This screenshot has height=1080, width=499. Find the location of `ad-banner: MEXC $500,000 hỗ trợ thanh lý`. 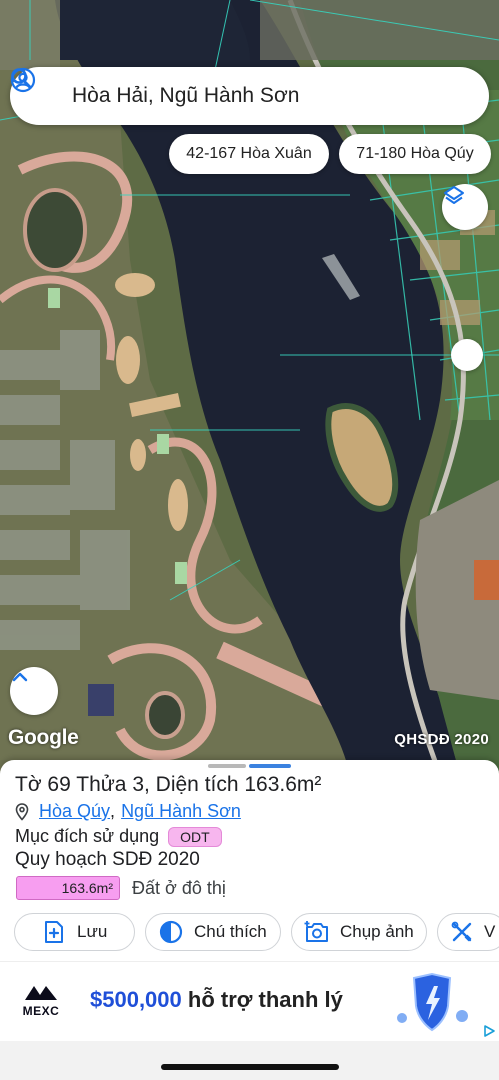

ad-banner: MEXC $500,000 hỗ trợ thanh lý is located at coordinates (249, 1001).